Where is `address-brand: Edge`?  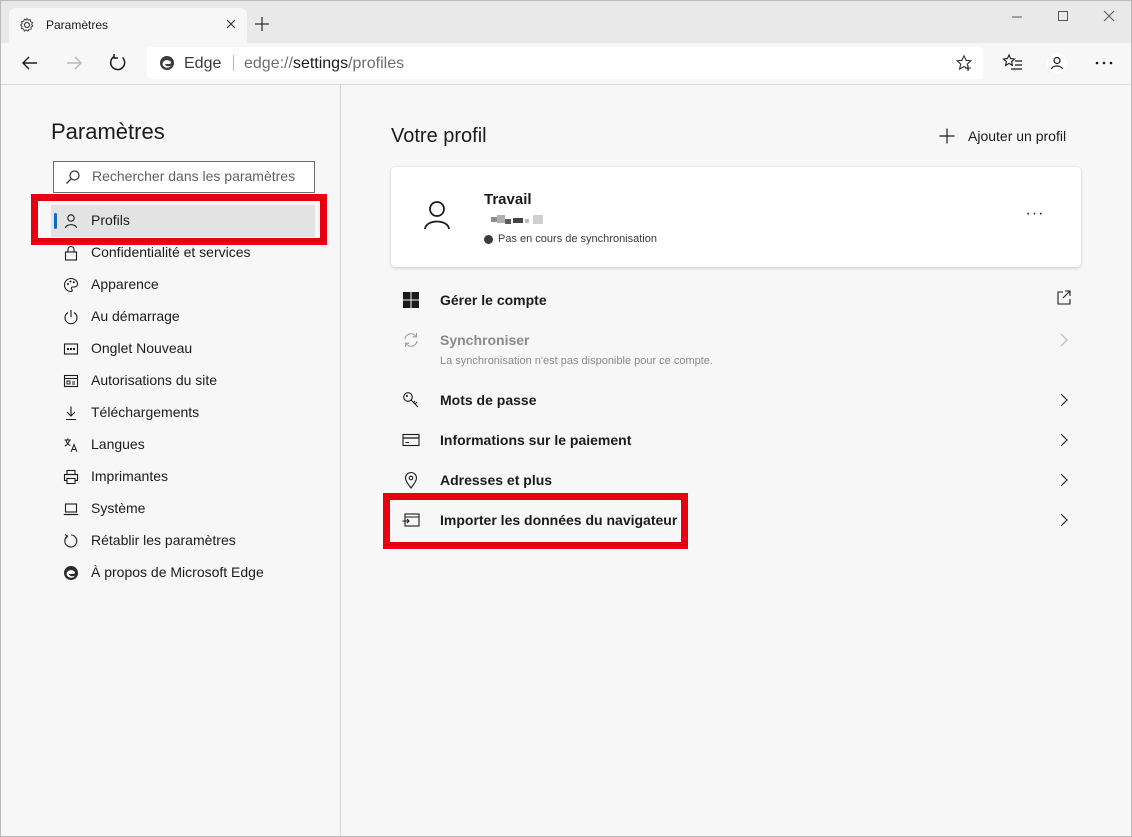
address-brand: Edge is located at coordinates (203, 63).